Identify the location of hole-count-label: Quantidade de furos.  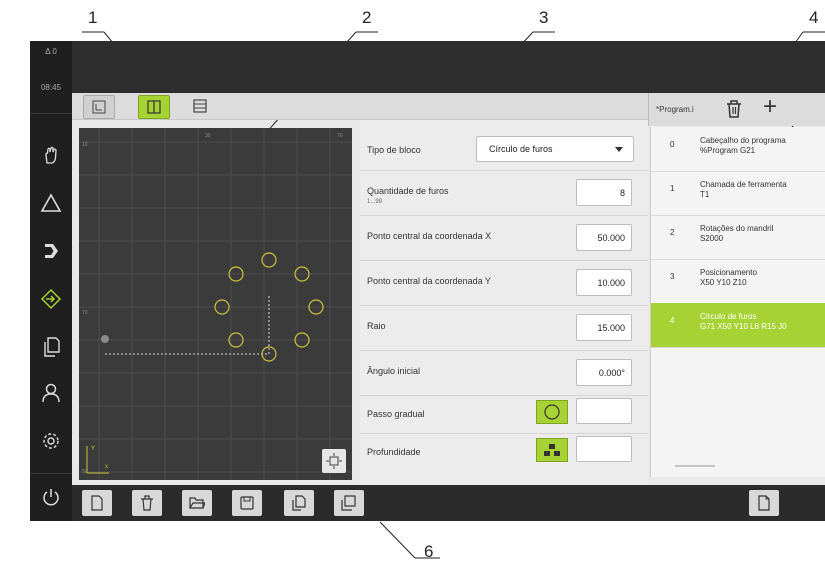
(408, 191).